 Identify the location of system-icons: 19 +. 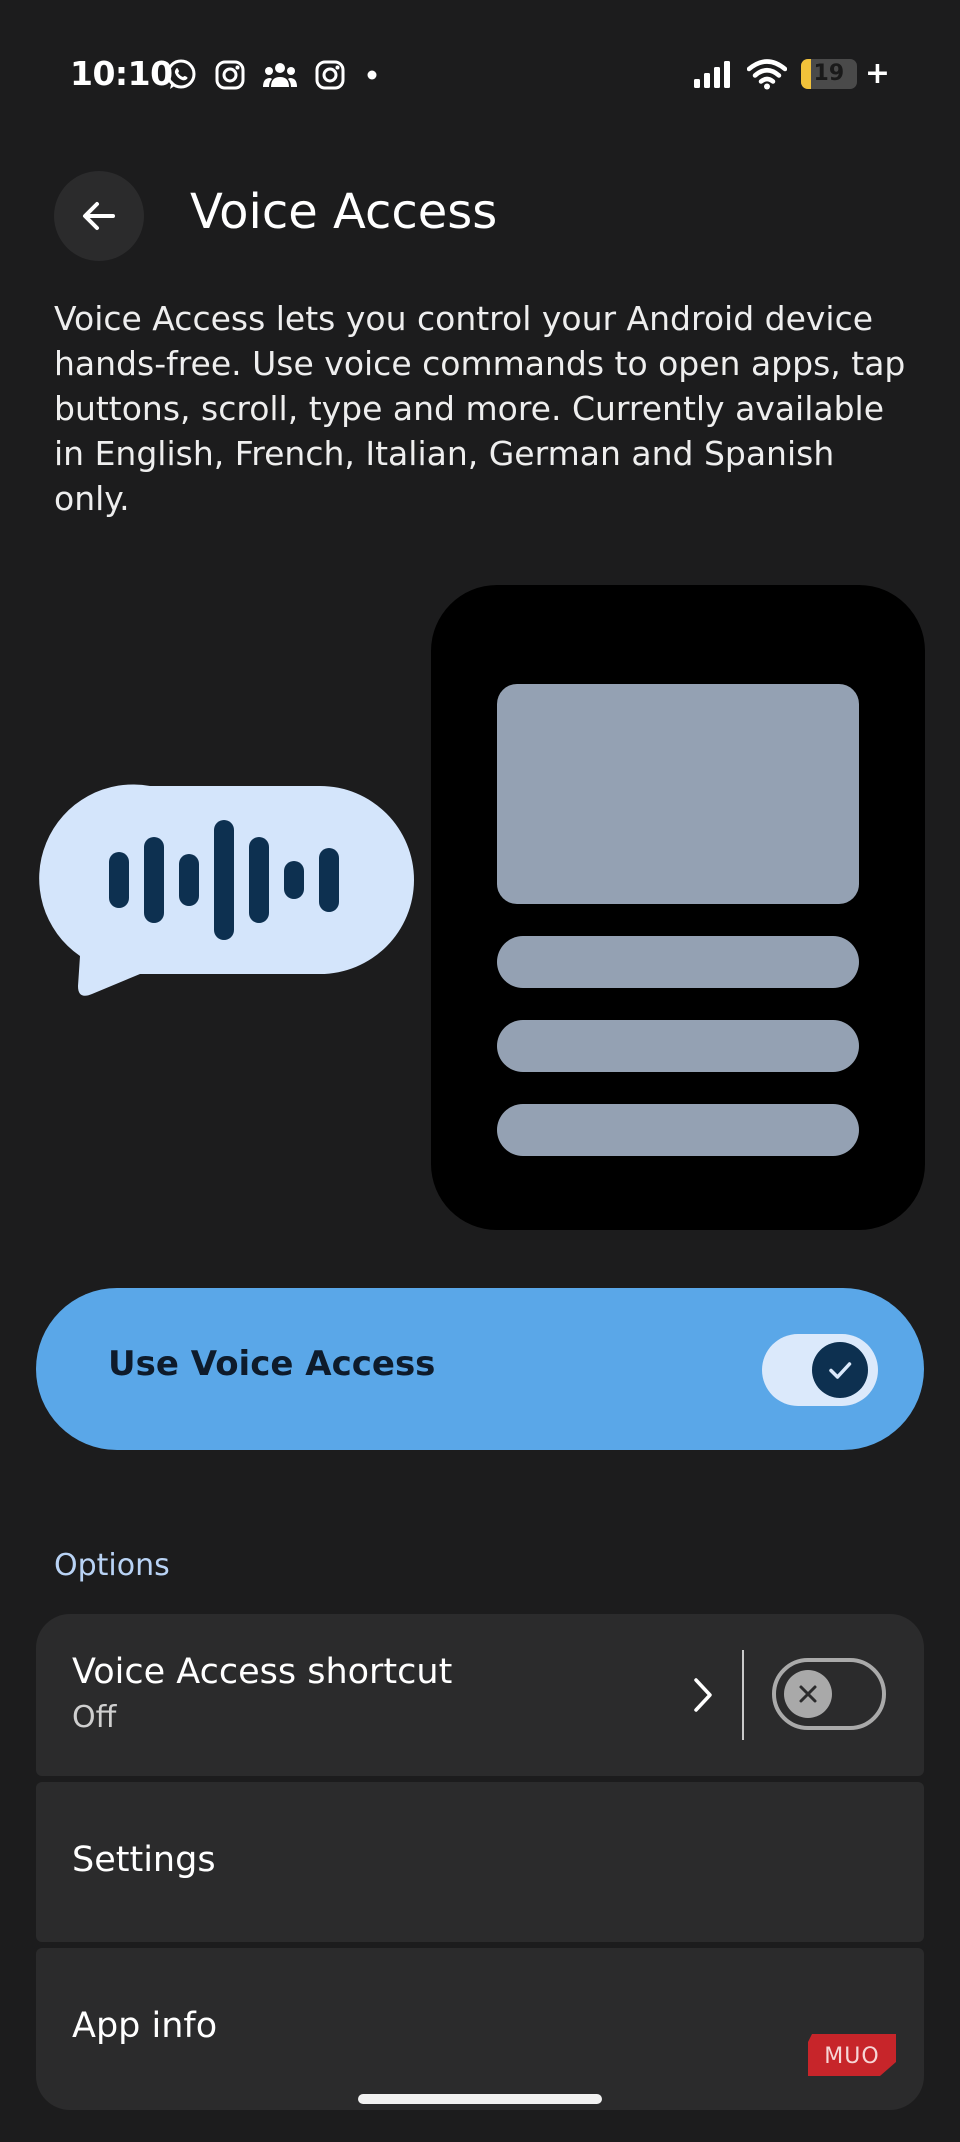
(791, 74).